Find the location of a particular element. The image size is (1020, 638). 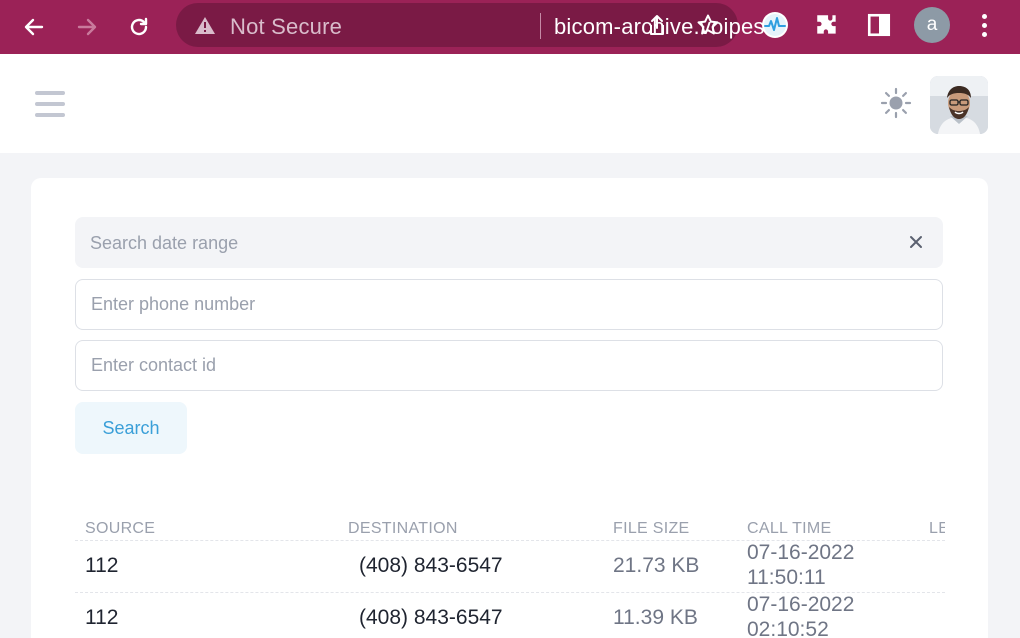

extensions-button is located at coordinates (827, 25).